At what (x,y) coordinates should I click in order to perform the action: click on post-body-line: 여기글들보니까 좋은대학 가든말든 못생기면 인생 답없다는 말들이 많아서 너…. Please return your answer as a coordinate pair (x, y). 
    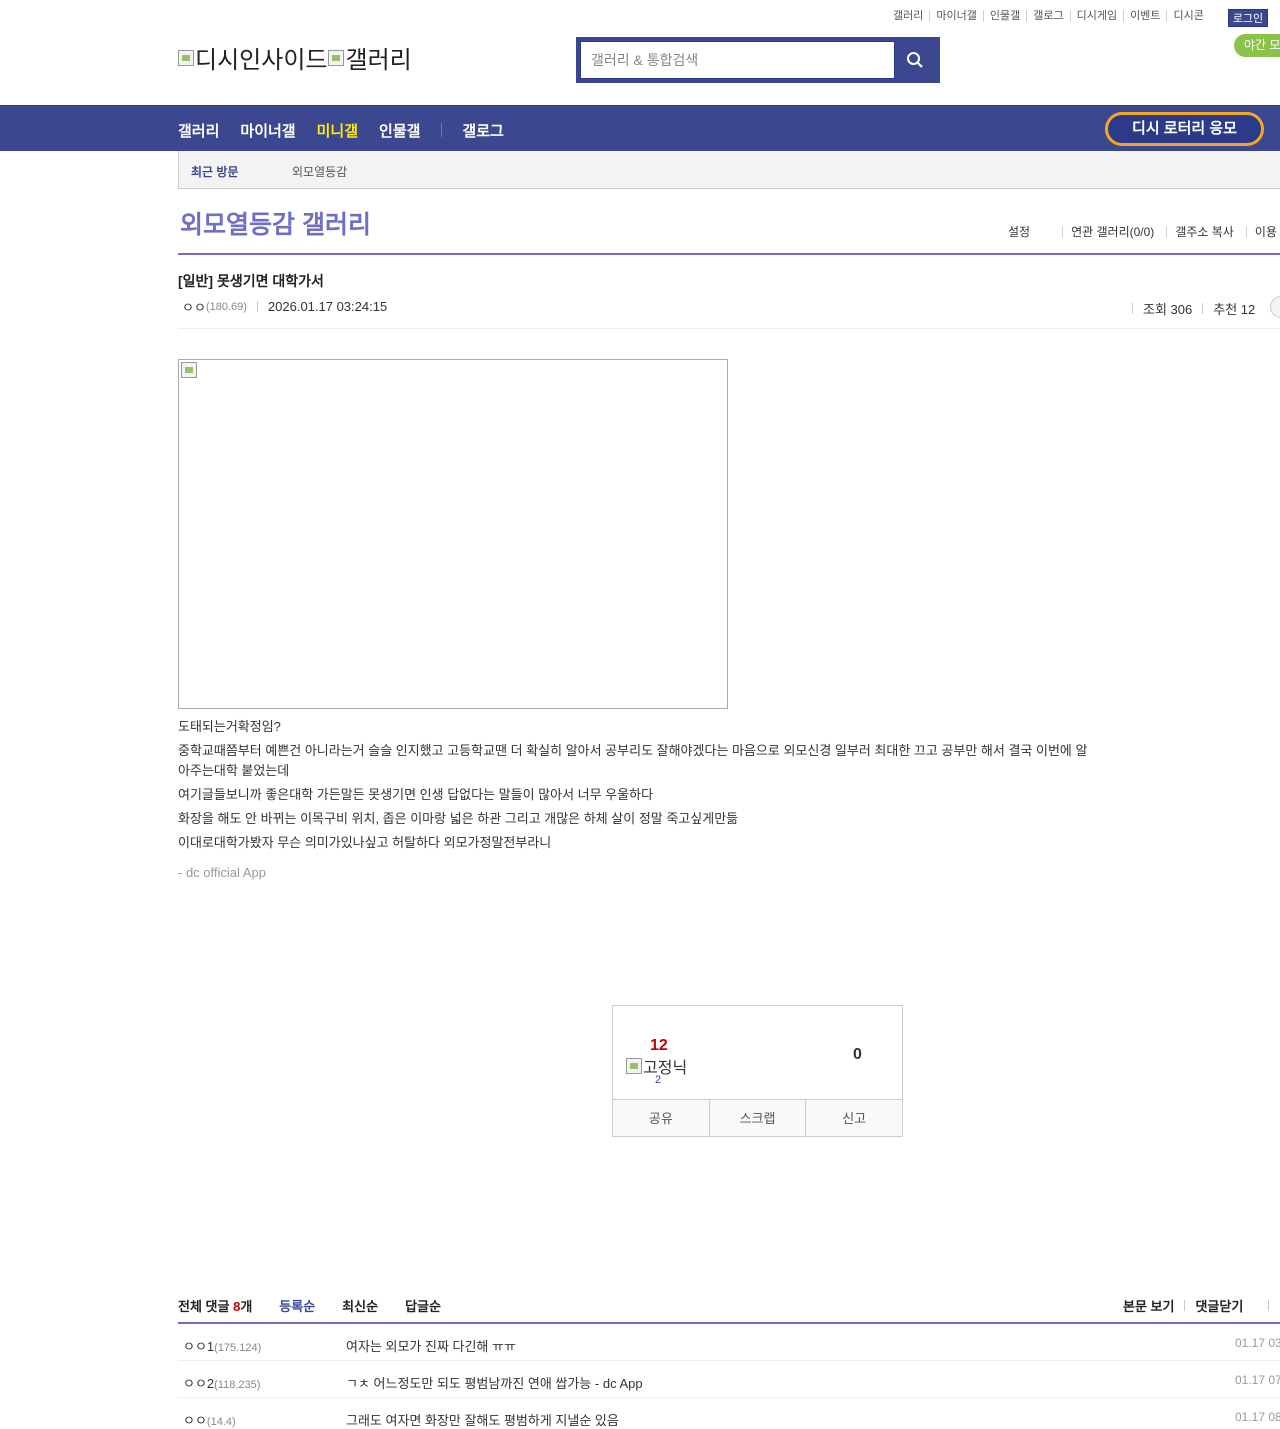
    Looking at the image, I should click on (416, 794).